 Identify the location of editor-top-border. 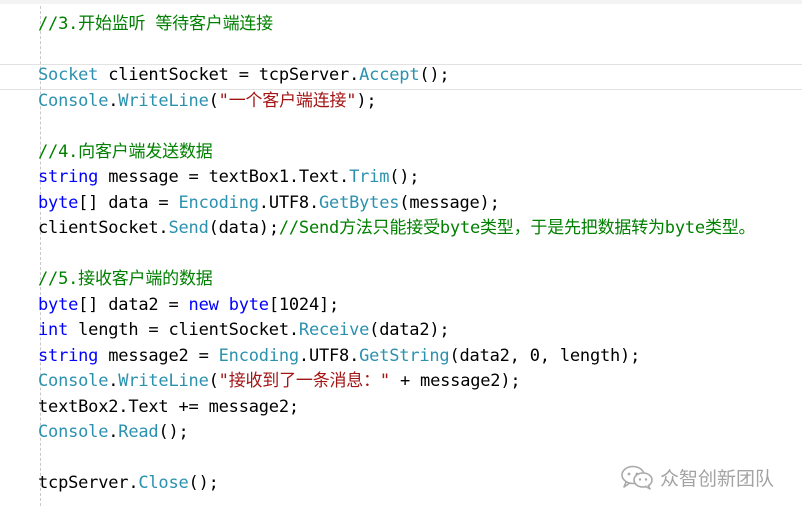
(401, 2).